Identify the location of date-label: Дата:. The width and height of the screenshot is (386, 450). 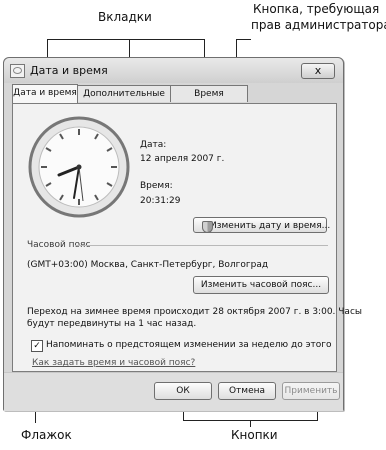
(153, 145).